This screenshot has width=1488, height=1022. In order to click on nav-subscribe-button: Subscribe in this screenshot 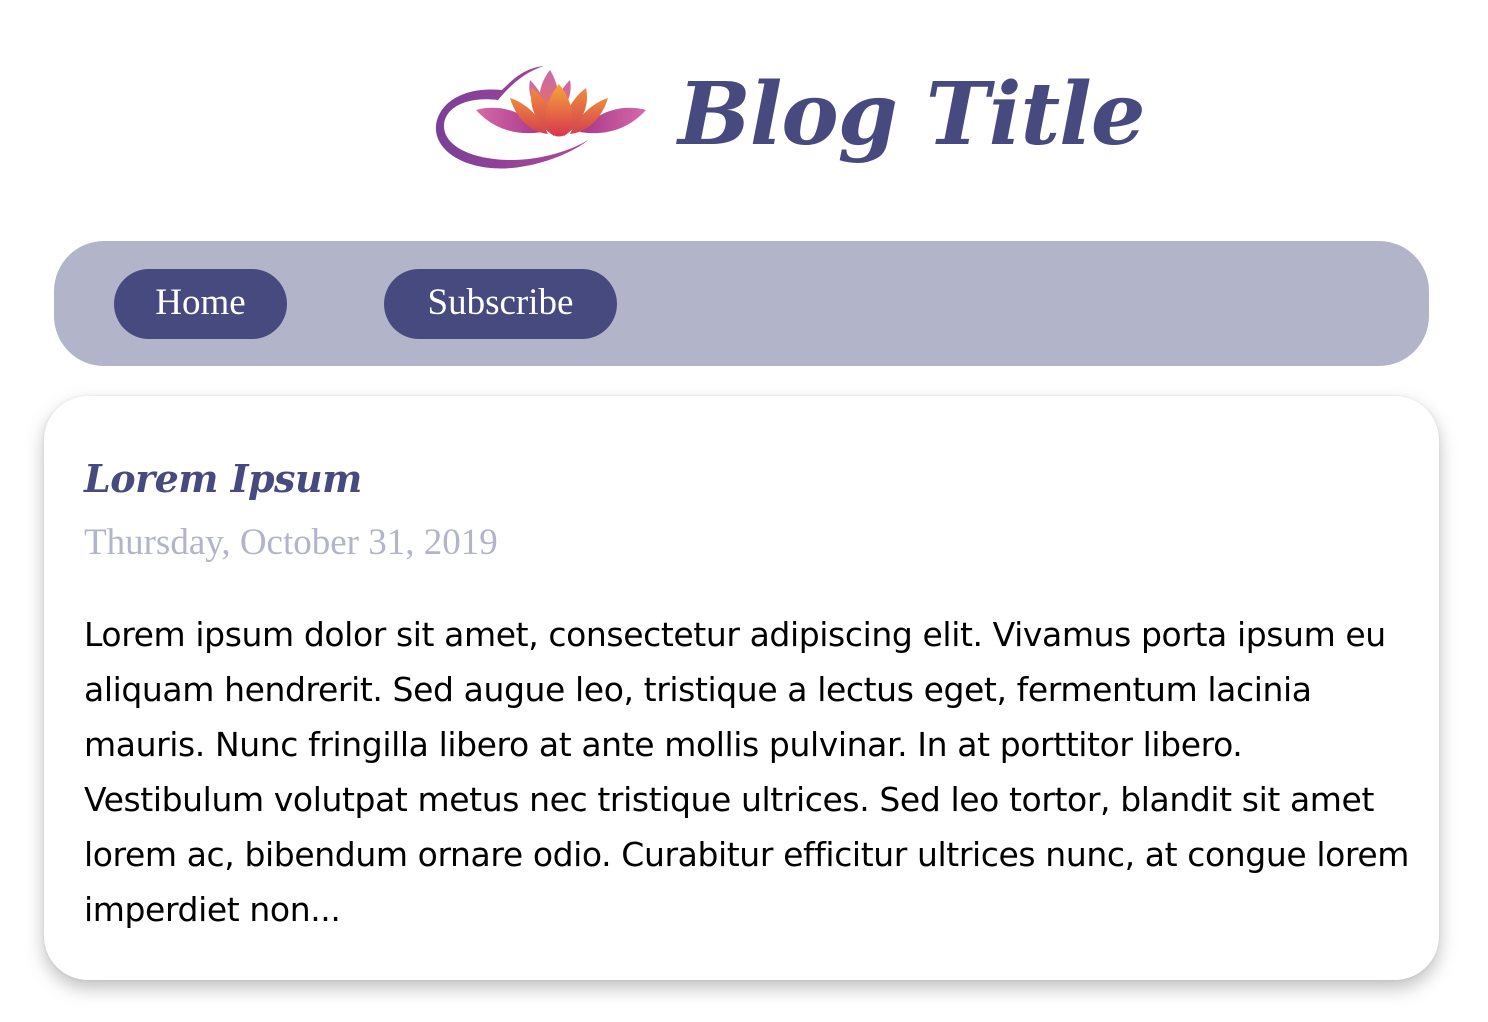, I will do `click(500, 304)`.